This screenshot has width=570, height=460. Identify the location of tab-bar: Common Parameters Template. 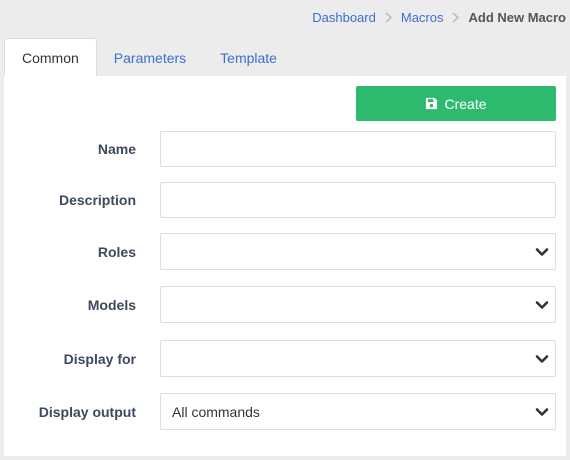
(149, 57).